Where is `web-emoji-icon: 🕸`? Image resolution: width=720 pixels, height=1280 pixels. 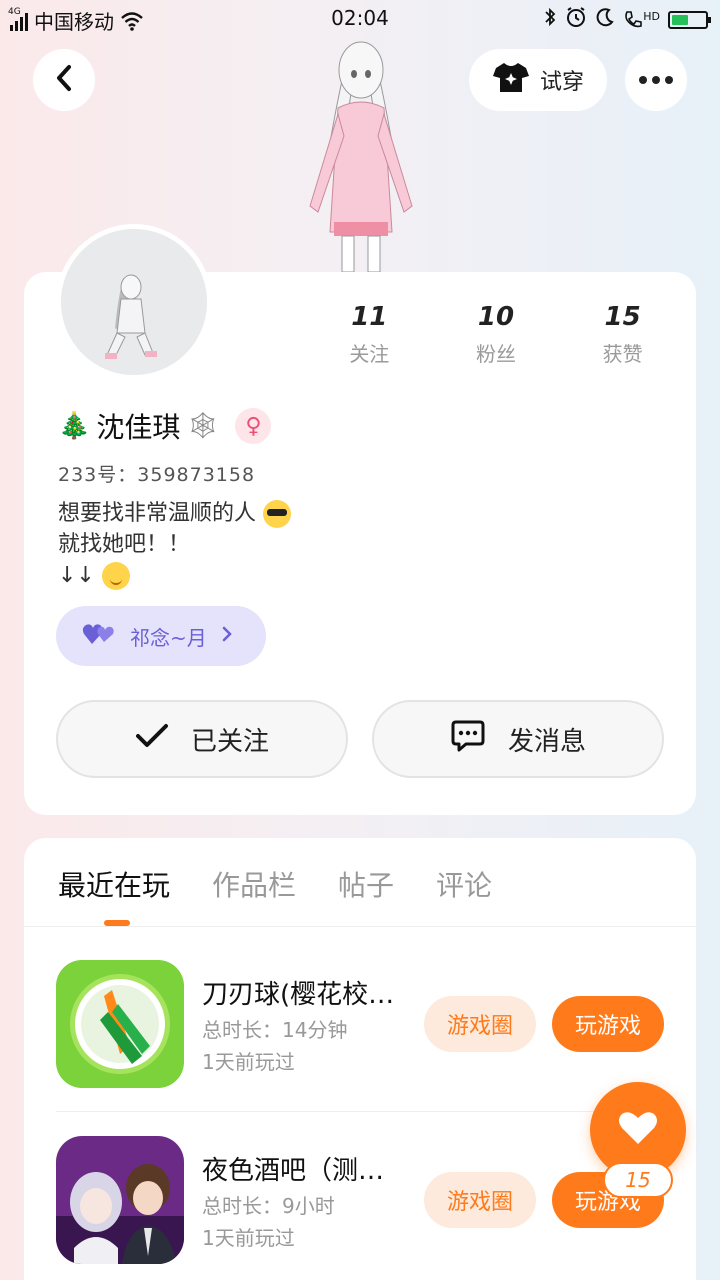
web-emoji-icon: 🕸 is located at coordinates (203, 426).